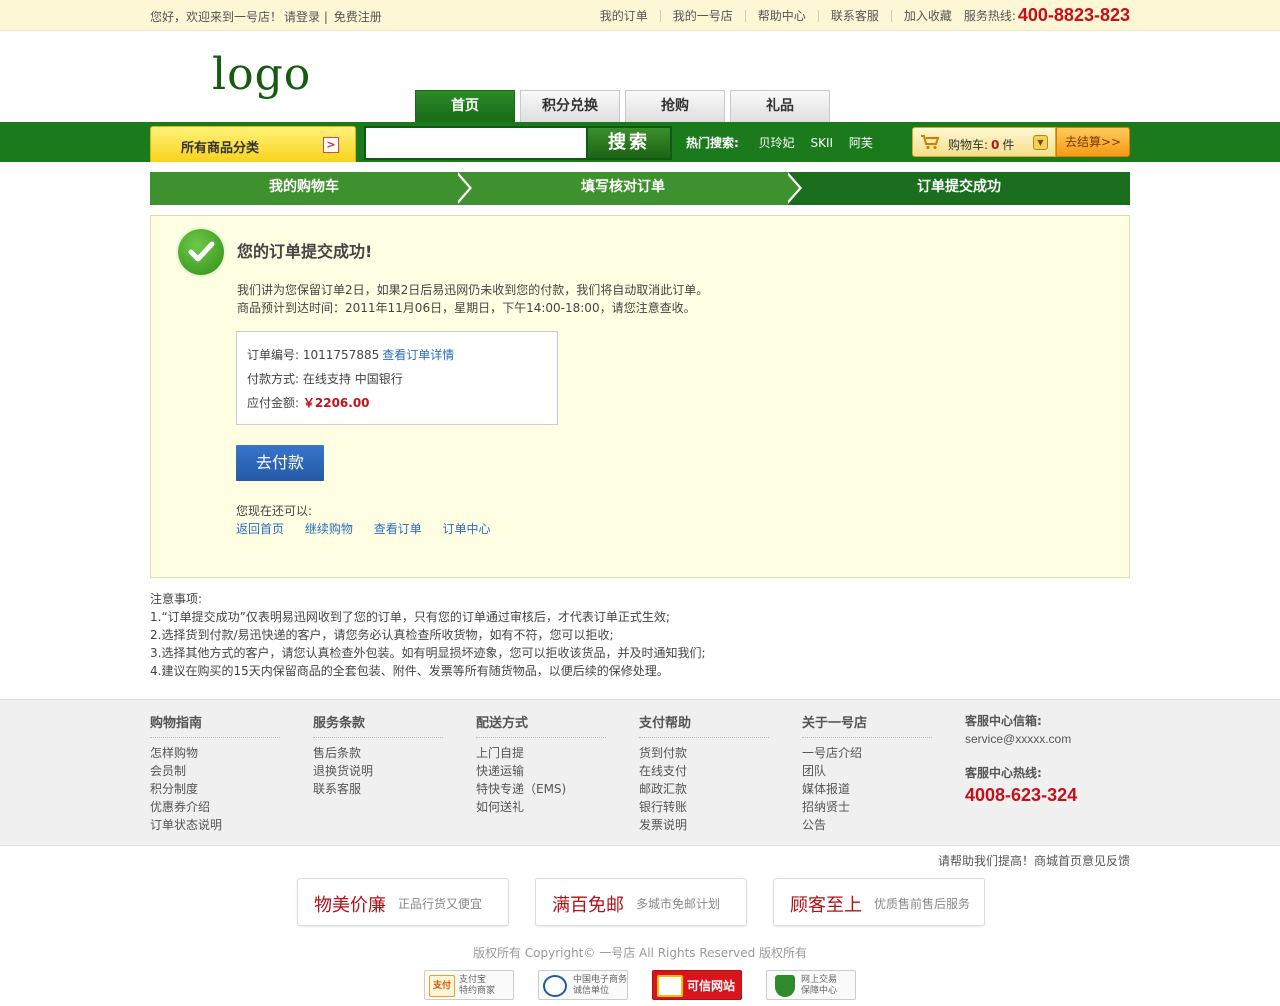 This screenshot has width=1280, height=1006. Describe the element at coordinates (372, 528) in the screenshot. I see `next-actions: 返回首页 继续购物 查看订单 订单中心` at that location.